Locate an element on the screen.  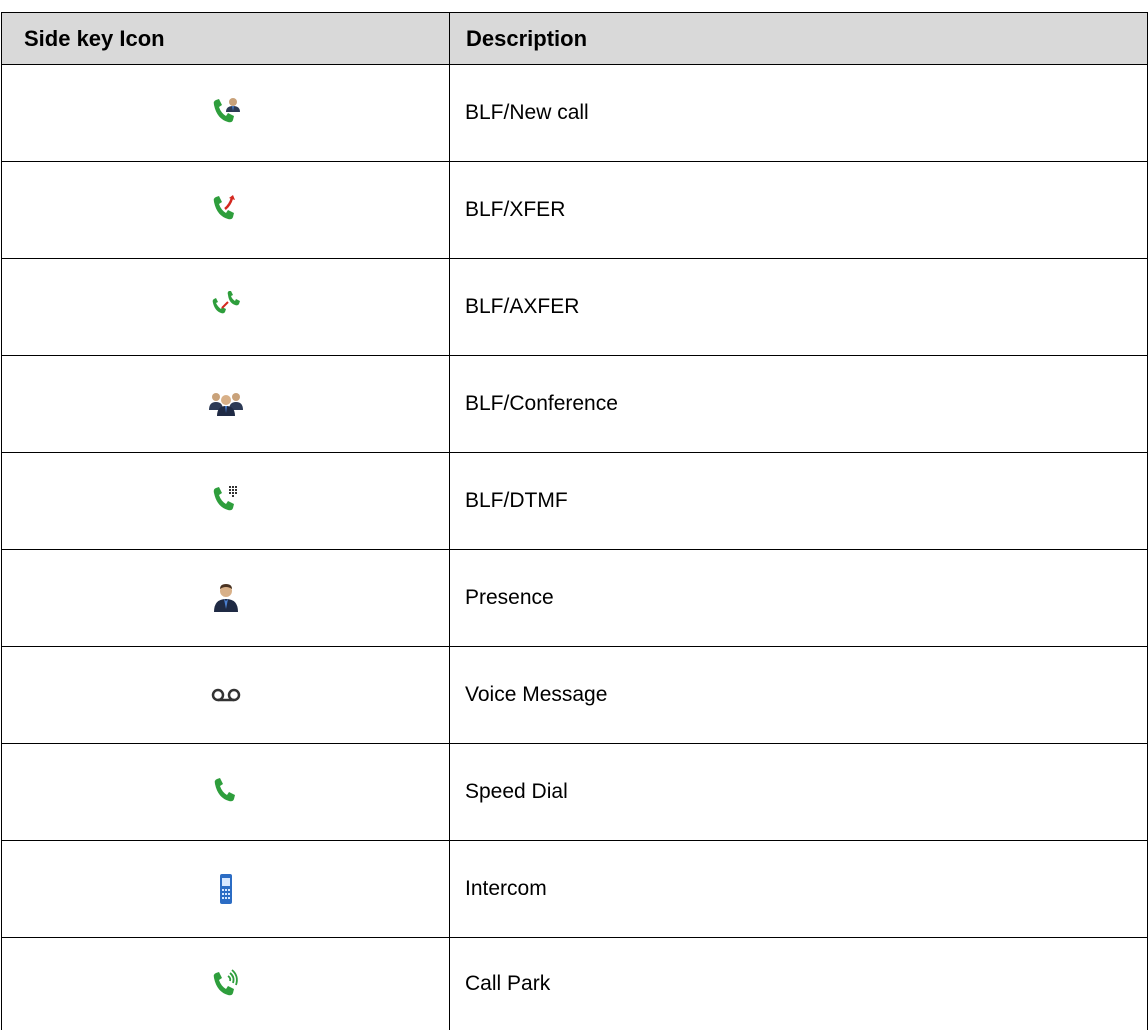
description-cell: BLF/Conference is located at coordinates (541, 403).